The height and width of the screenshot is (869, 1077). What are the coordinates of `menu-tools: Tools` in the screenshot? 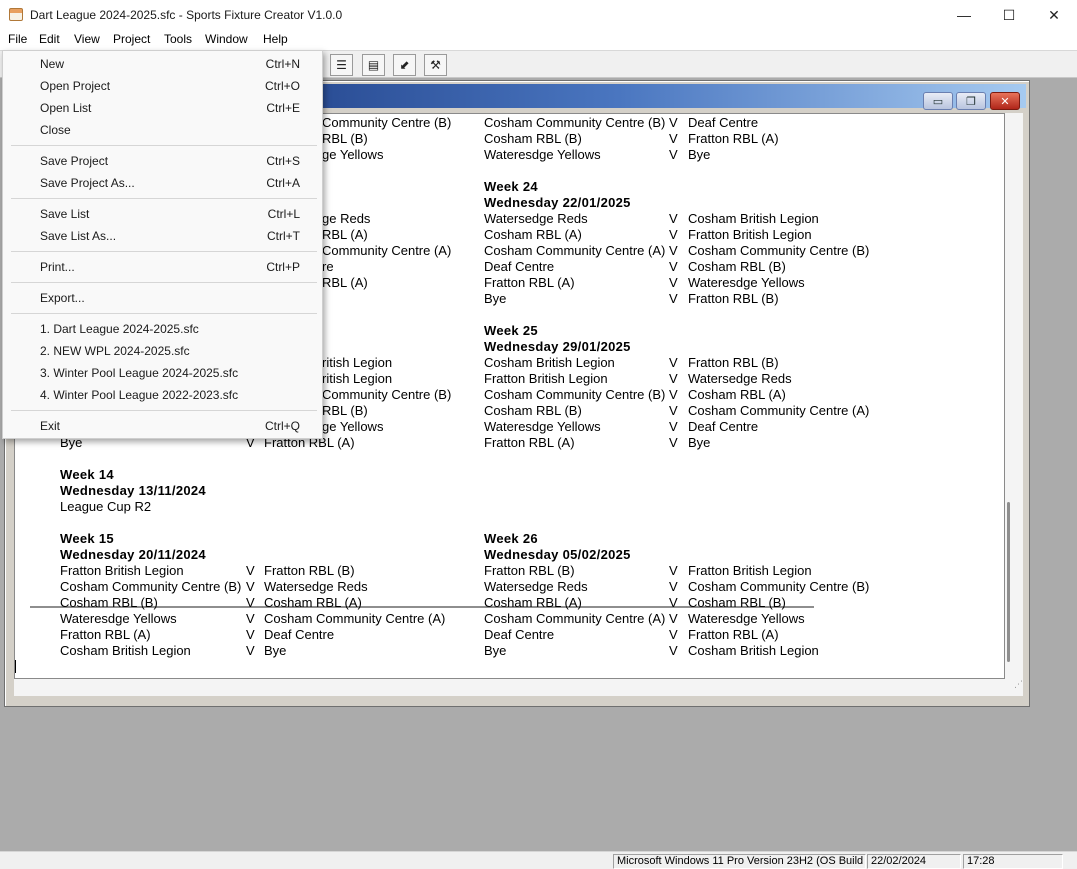 It's located at (178, 39).